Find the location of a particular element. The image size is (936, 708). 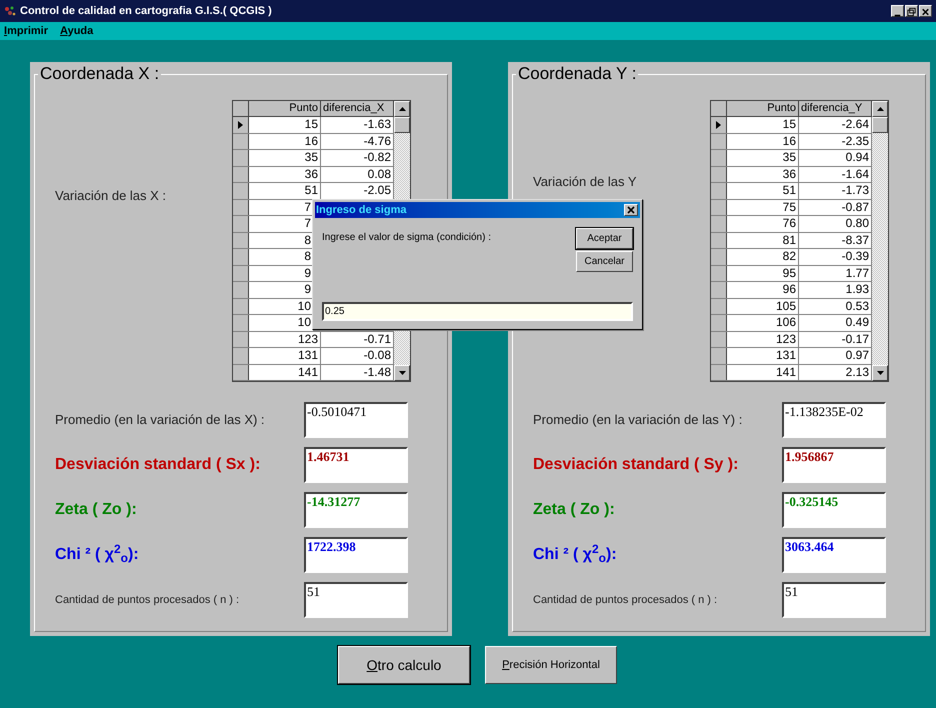

field-label: Desviación standard ( Sy ): is located at coordinates (635, 465).